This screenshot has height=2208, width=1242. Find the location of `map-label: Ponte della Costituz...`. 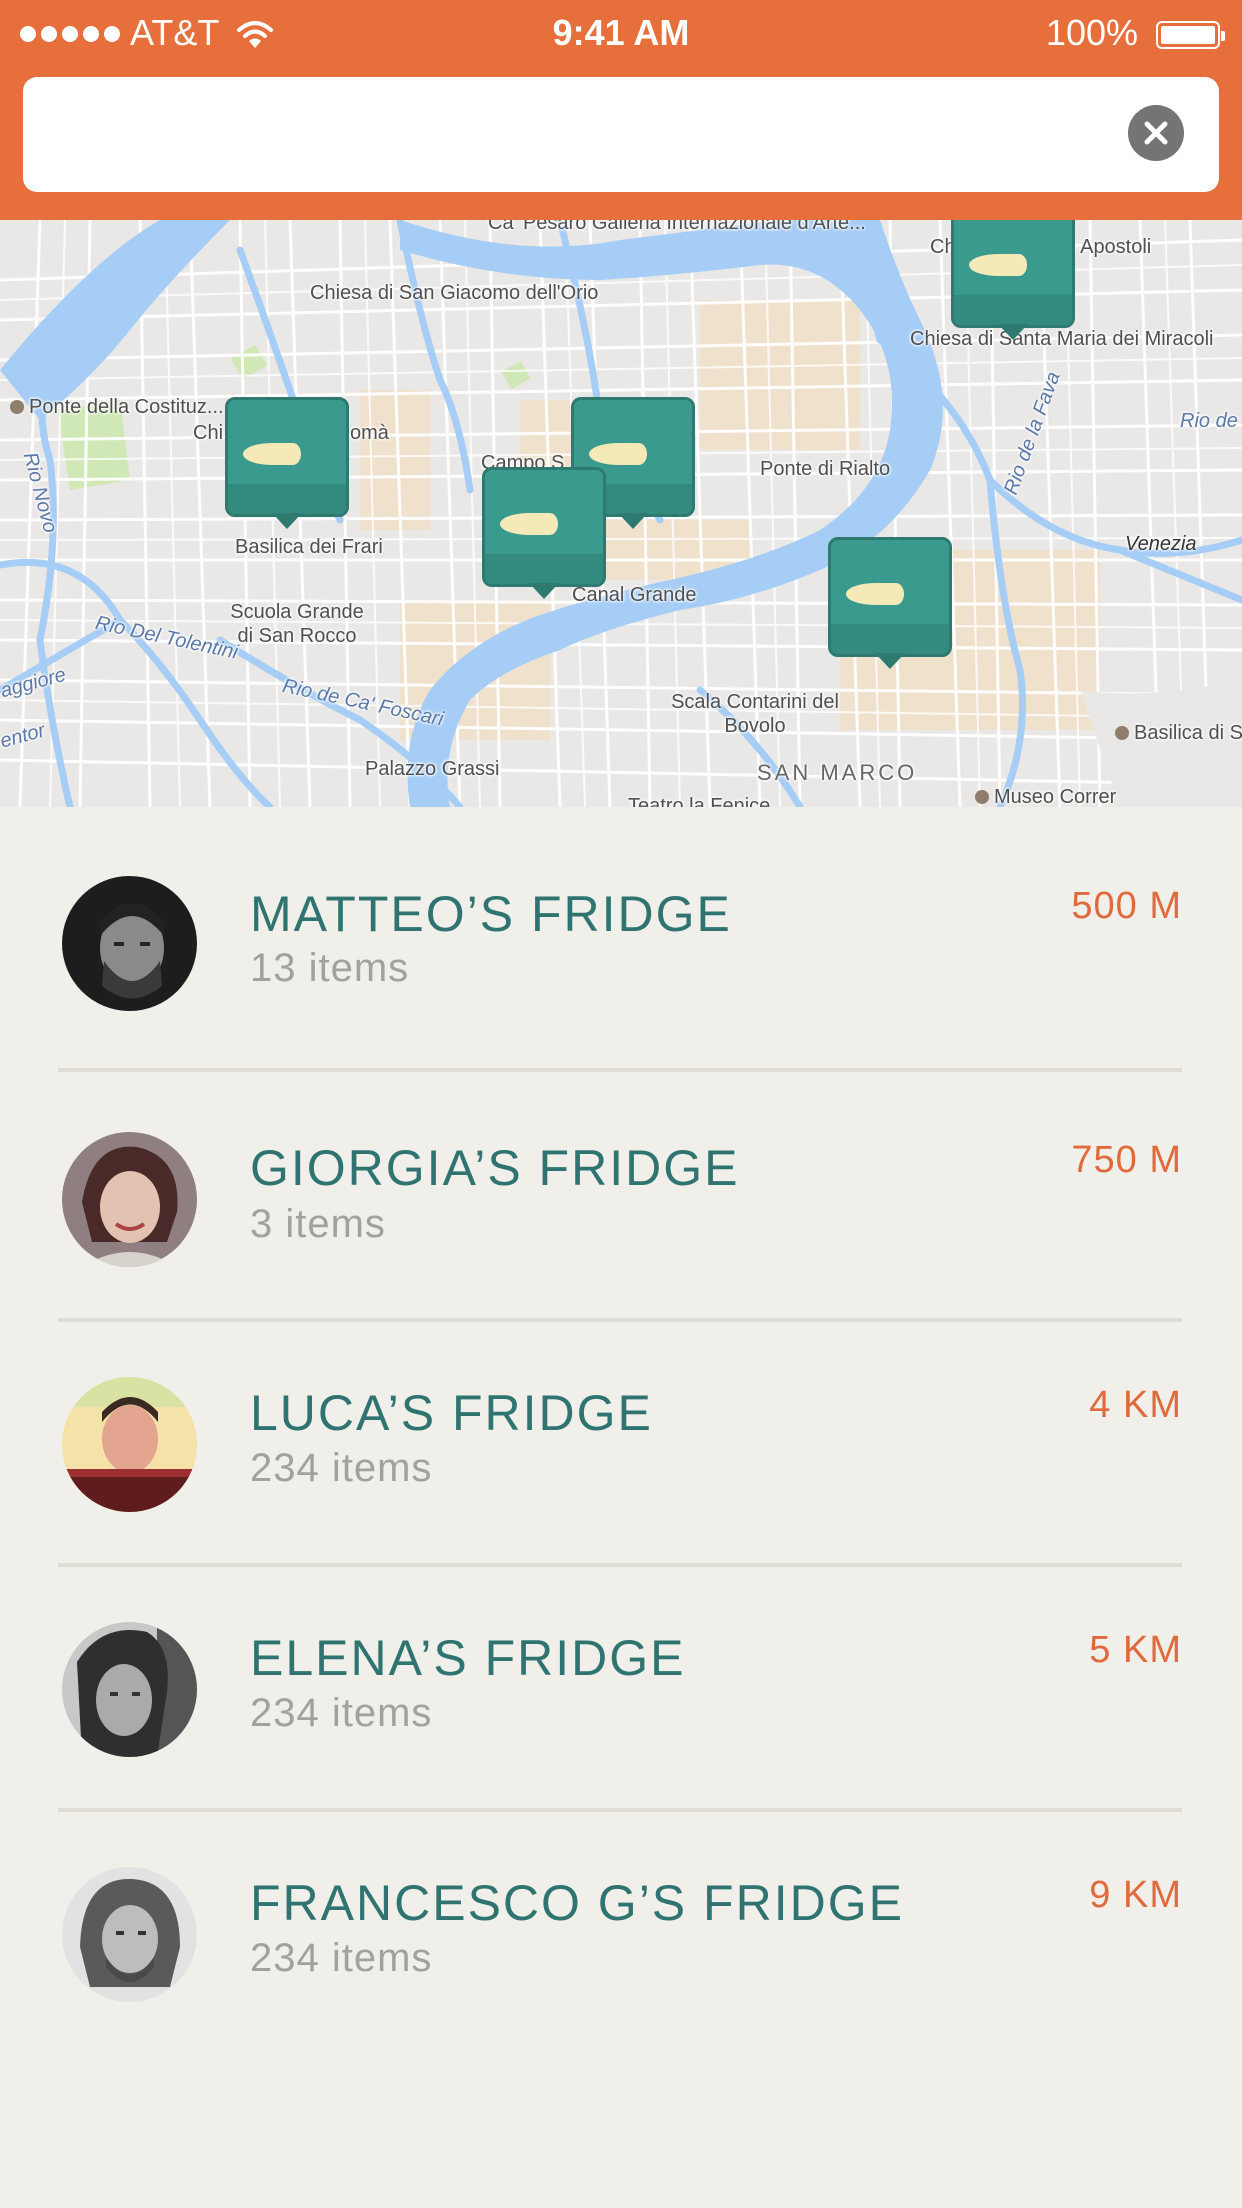

map-label: Ponte della Costituz... is located at coordinates (117, 407).